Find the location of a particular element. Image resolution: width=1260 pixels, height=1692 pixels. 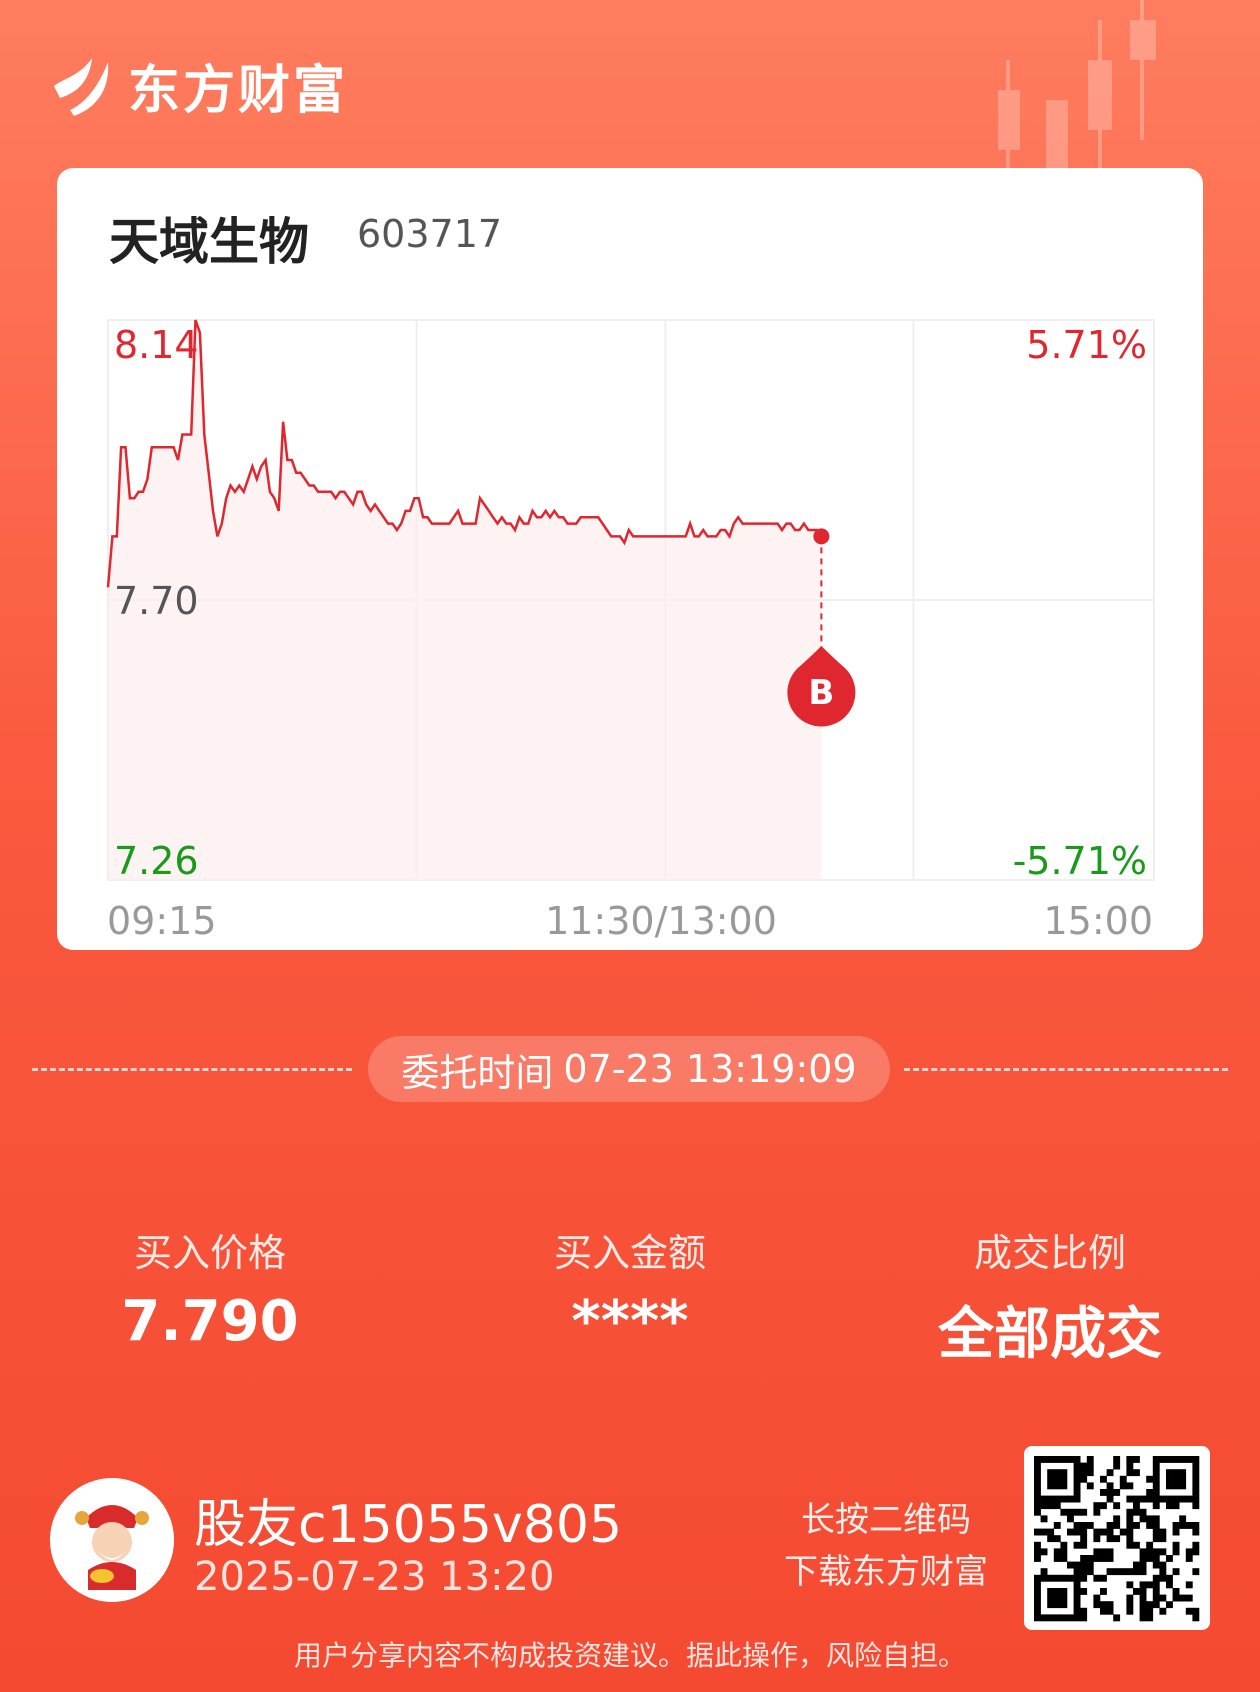

user-name: 股友c15055v805 is located at coordinates (408, 1525).